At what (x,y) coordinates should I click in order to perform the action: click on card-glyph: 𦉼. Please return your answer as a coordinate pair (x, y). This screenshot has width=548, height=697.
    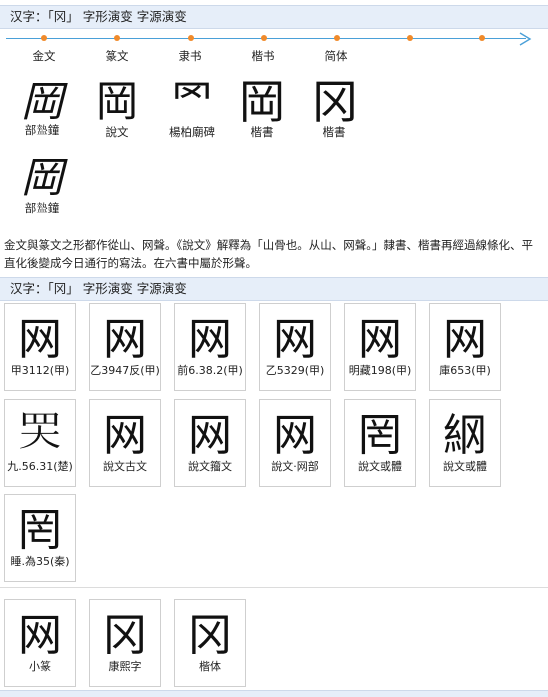
    Looking at the image, I should click on (40, 432).